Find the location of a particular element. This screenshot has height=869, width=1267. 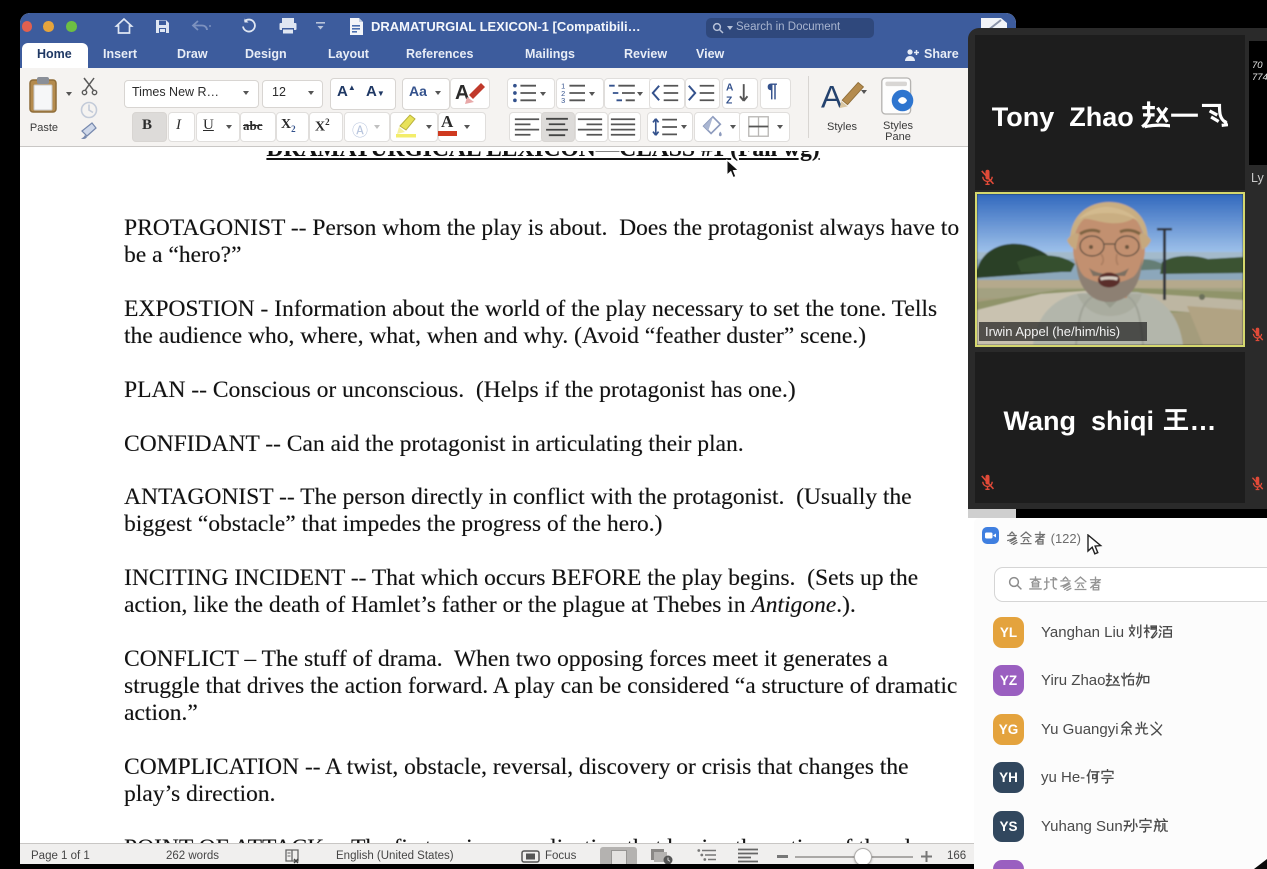

svg-text: Z is located at coordinates (729, 101).